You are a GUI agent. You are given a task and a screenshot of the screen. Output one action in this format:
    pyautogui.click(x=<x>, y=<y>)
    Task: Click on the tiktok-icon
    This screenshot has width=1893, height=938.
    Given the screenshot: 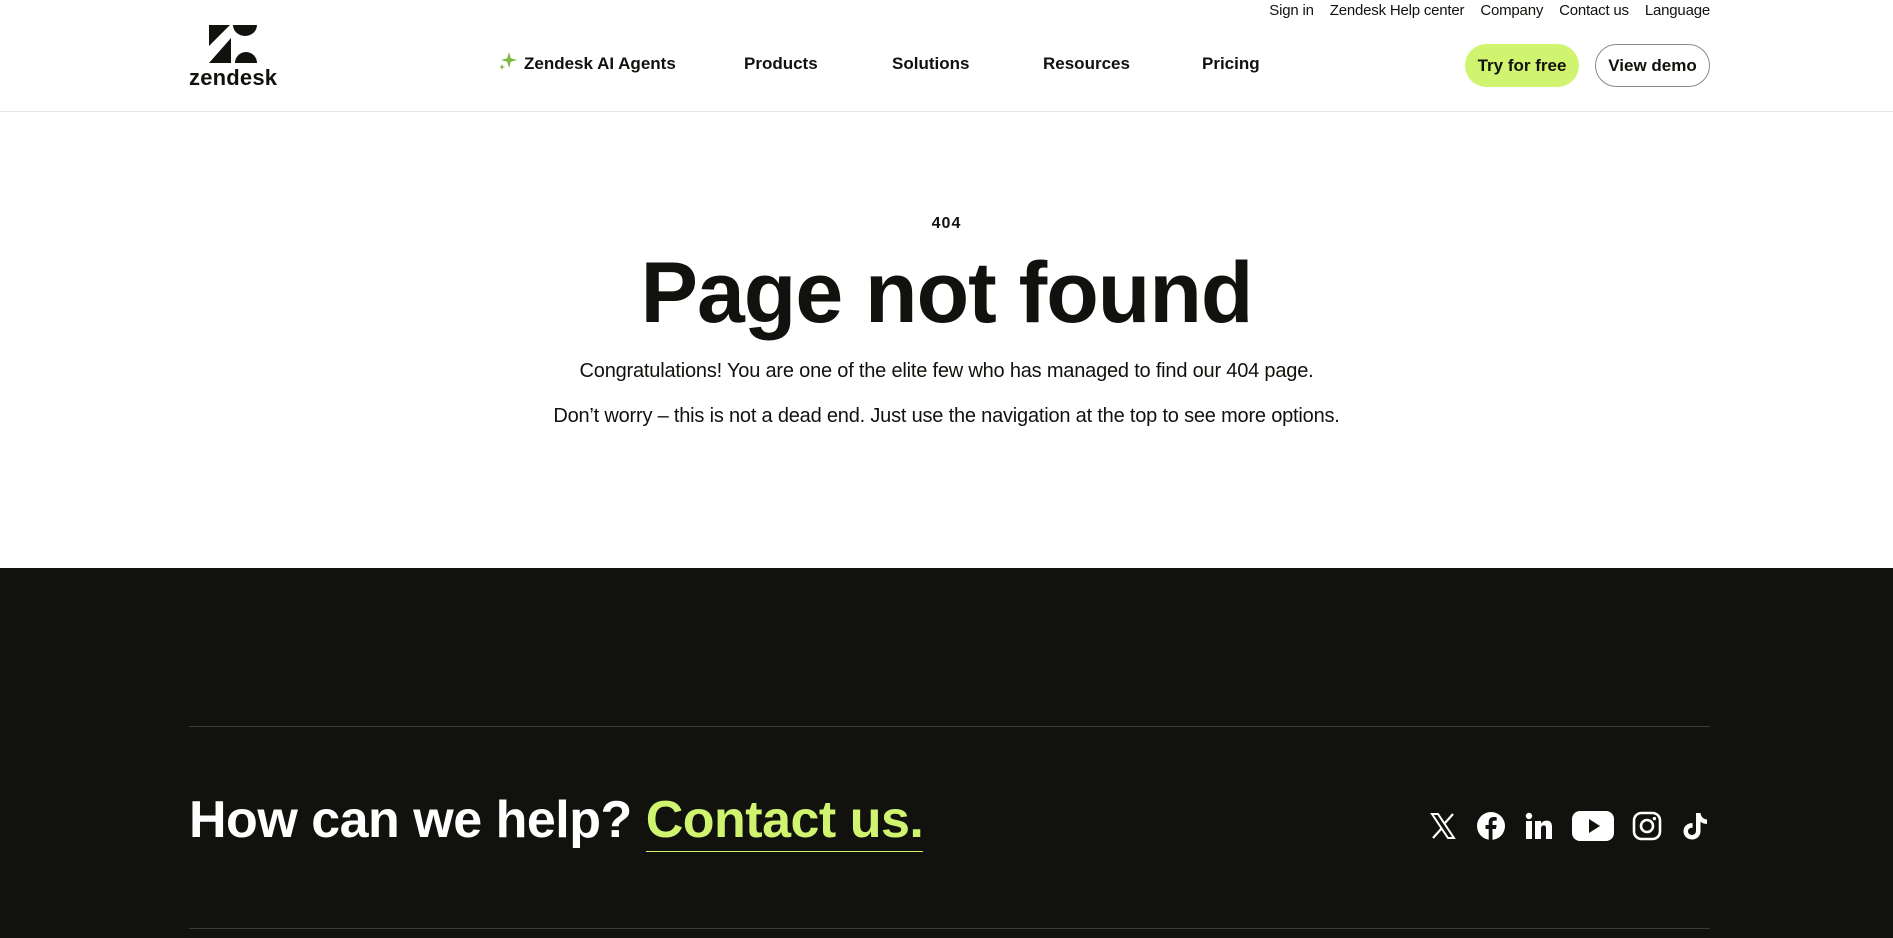 What is the action you would take?
    pyautogui.click(x=1695, y=826)
    